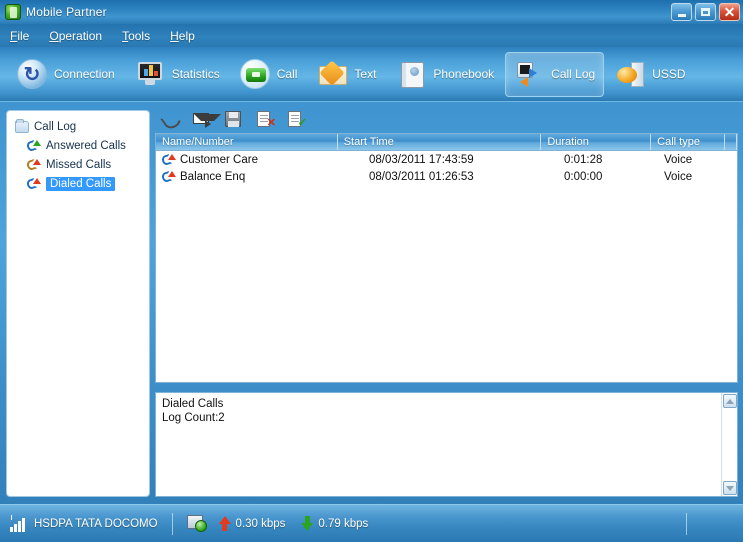  Describe the element at coordinates (583, 159) in the screenshot. I see `cell-duration: 0:01:28` at that location.